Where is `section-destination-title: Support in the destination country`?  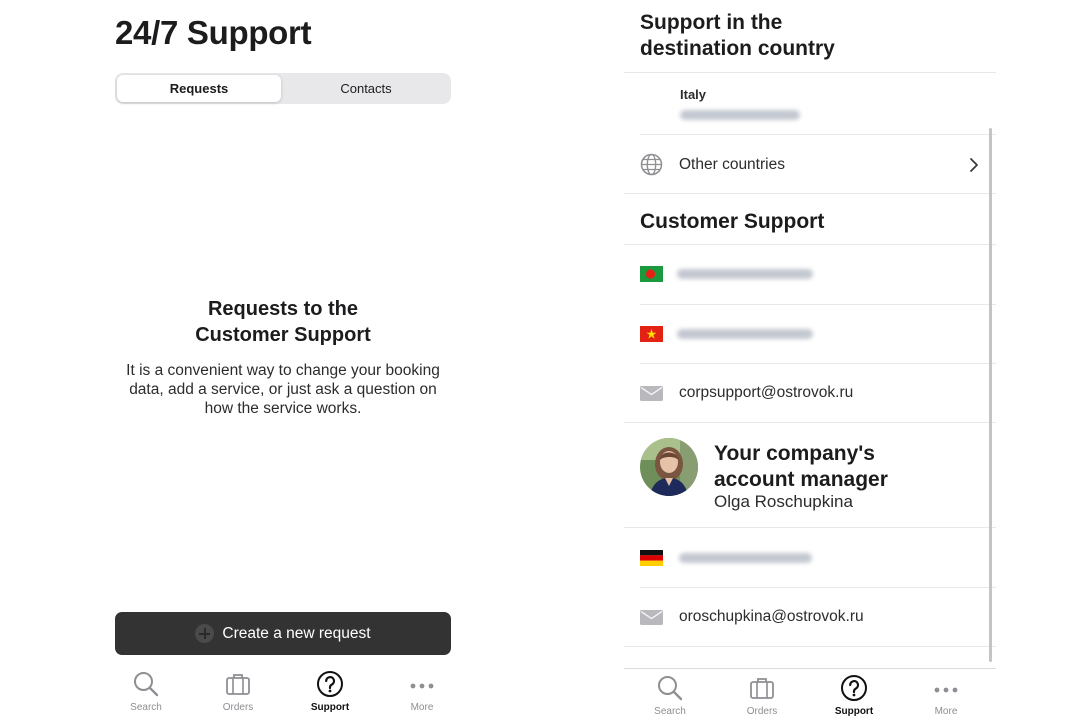 section-destination-title: Support in the destination country is located at coordinates (737, 36).